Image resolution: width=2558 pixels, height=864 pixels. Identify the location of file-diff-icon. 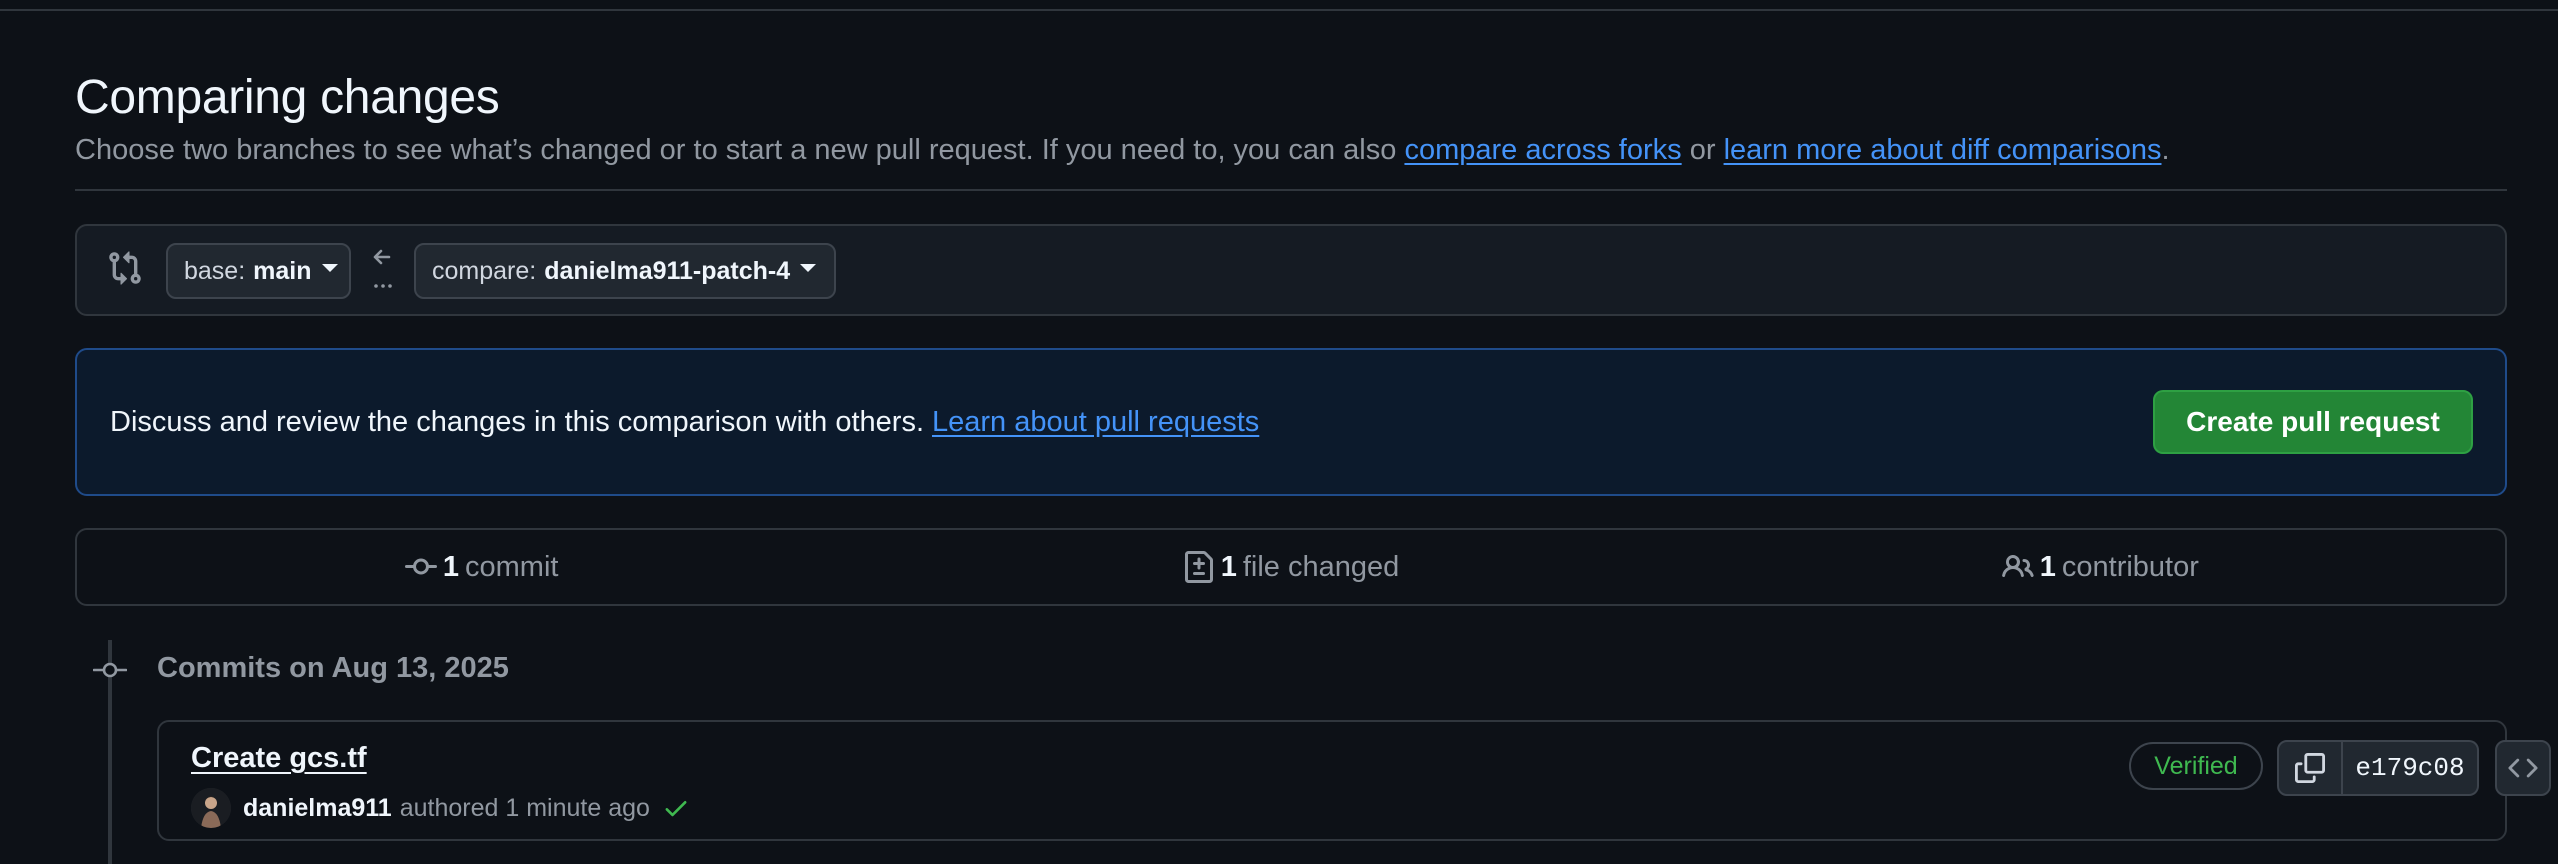
(1198, 567).